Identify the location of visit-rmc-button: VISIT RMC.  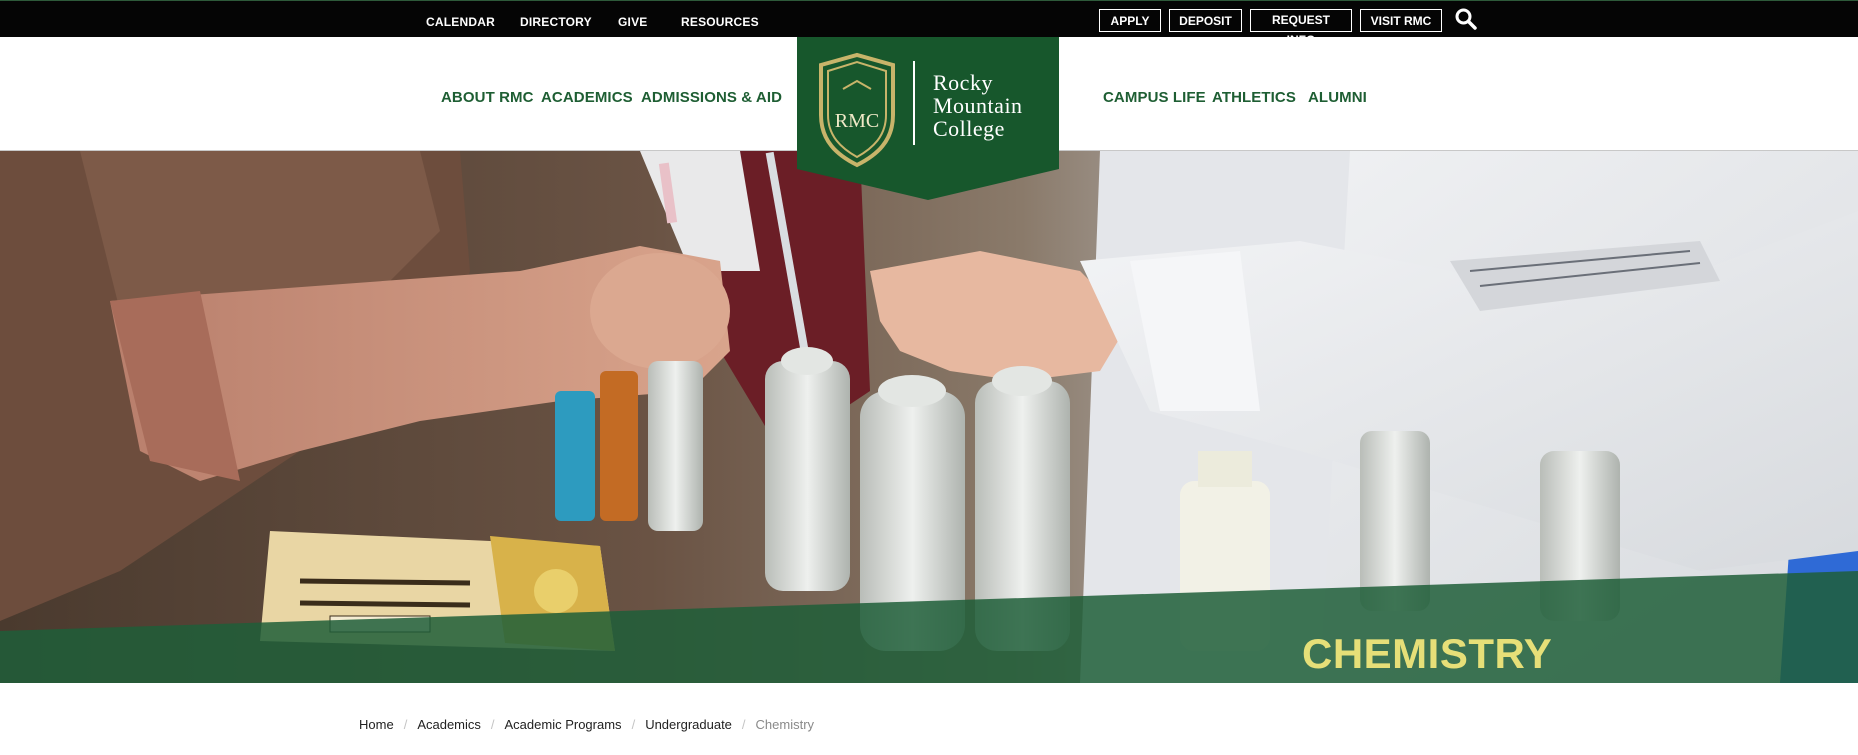
(1401, 20).